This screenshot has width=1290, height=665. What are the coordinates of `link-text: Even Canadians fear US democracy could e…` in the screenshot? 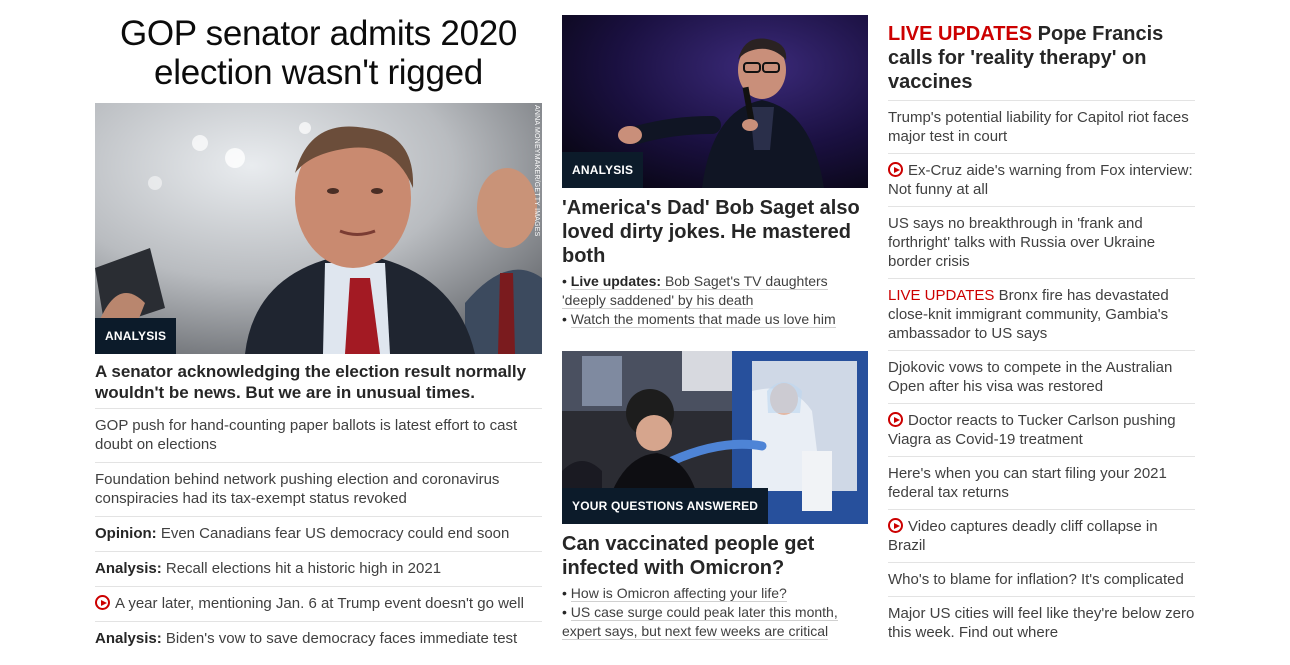 It's located at (335, 533).